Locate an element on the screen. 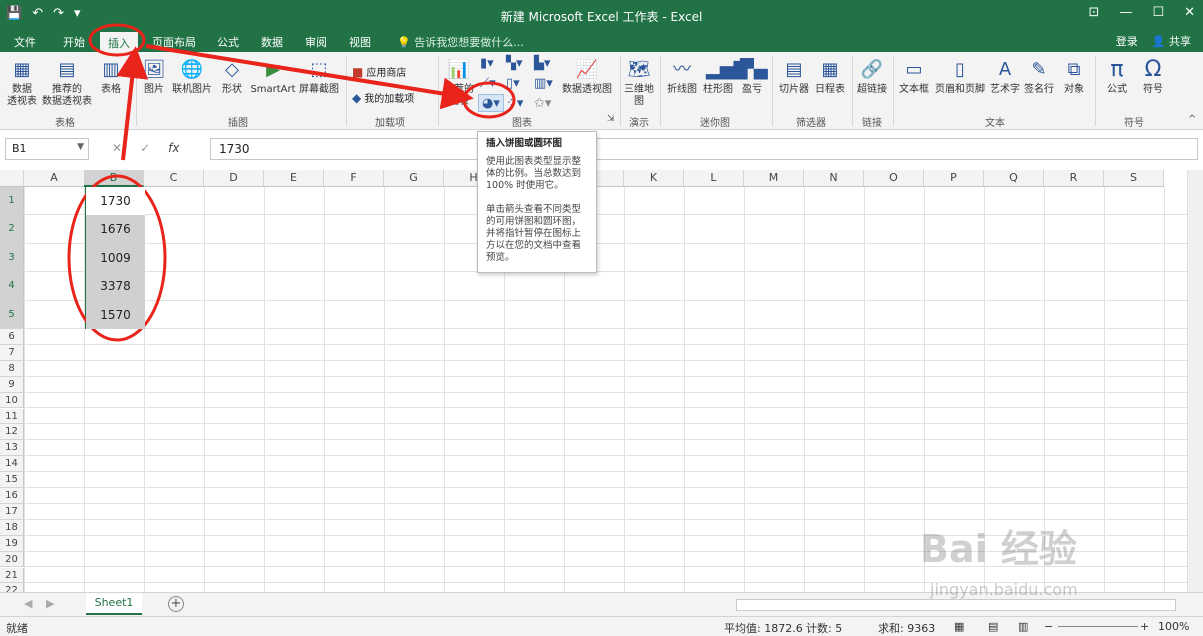  row-header: 13 is located at coordinates (12, 448).